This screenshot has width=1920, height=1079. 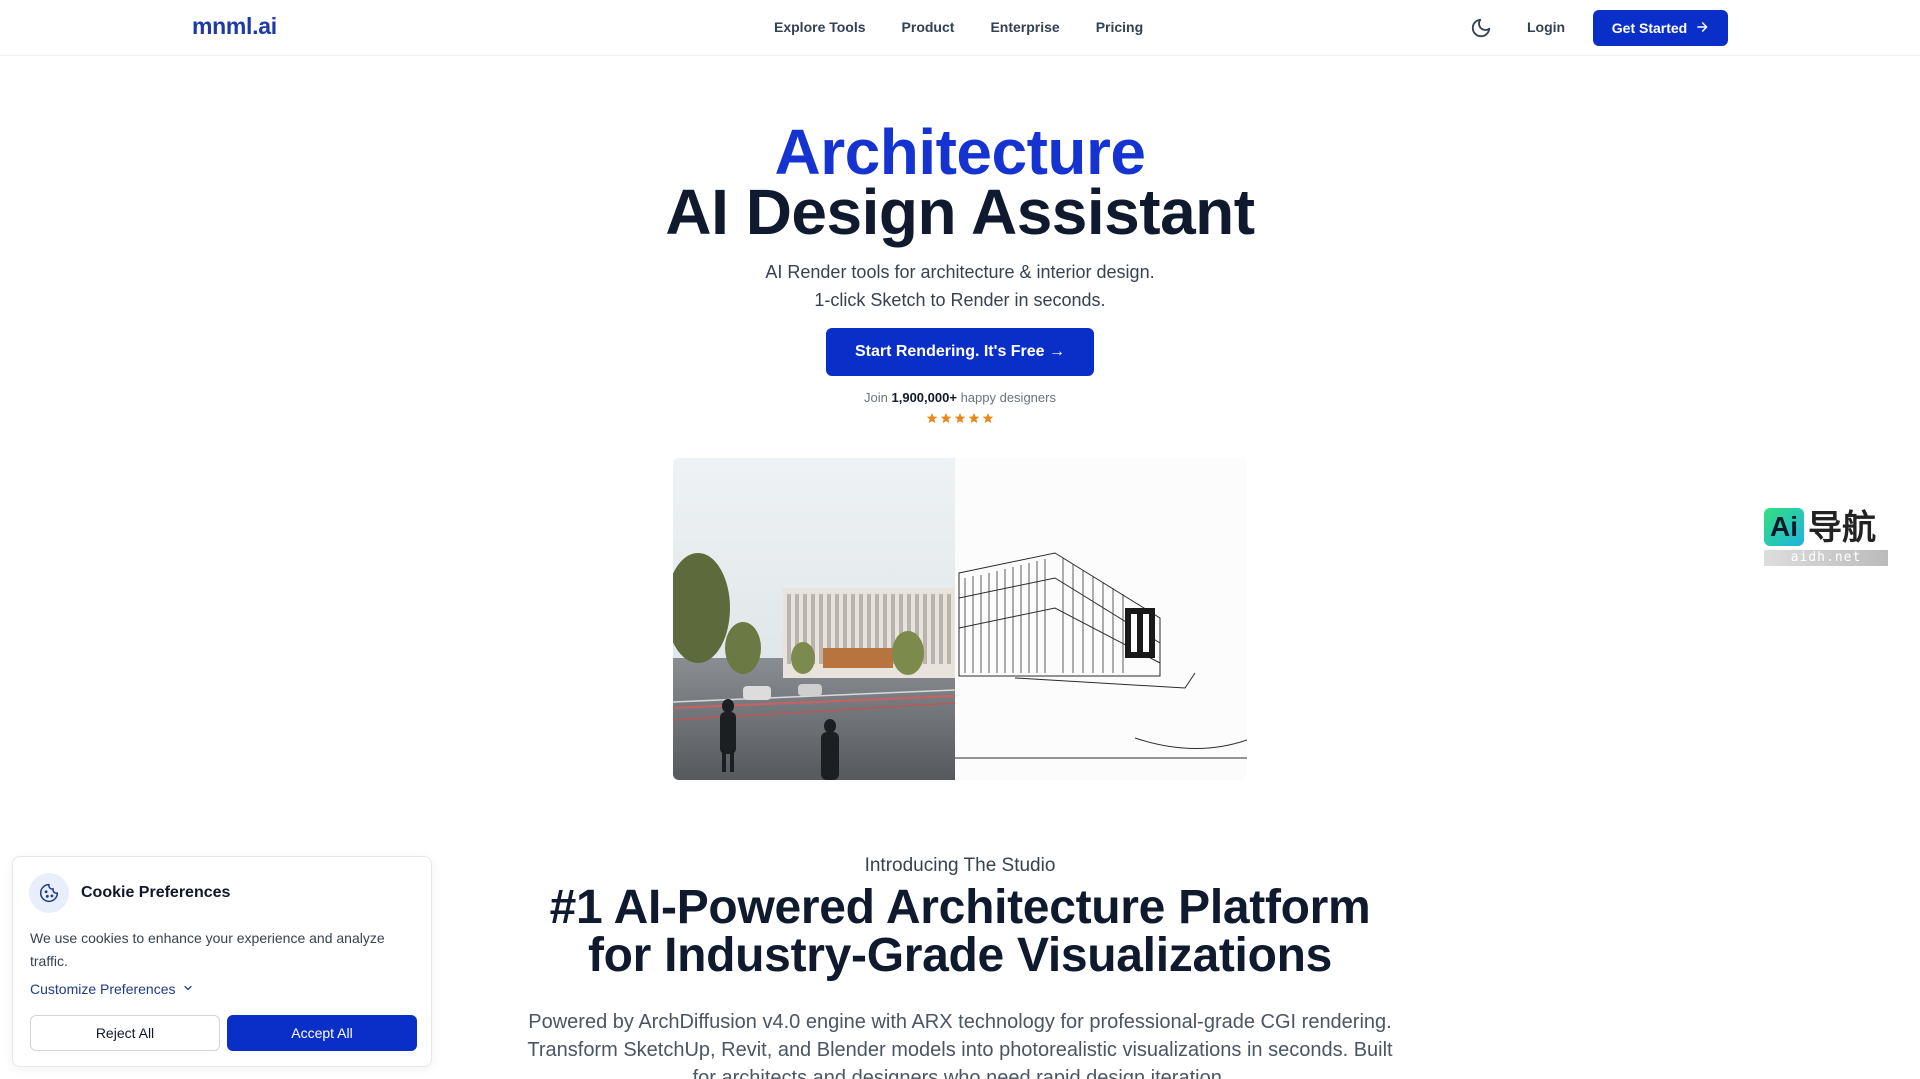 I want to click on watermark-cn: 导航, so click(x=1842, y=528).